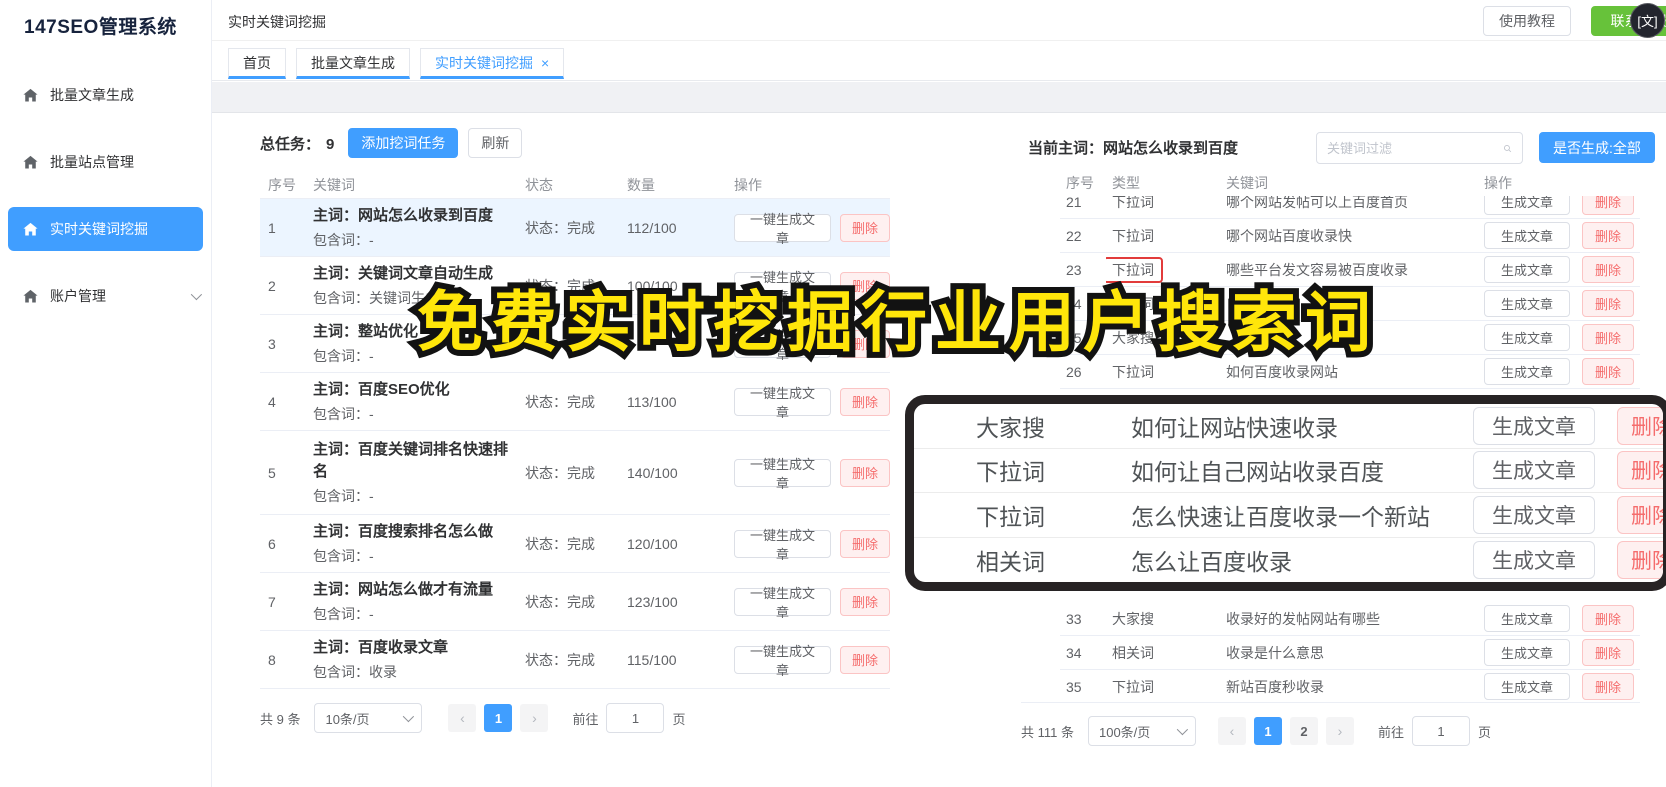  I want to click on col-no: 序号, so click(1080, 183).